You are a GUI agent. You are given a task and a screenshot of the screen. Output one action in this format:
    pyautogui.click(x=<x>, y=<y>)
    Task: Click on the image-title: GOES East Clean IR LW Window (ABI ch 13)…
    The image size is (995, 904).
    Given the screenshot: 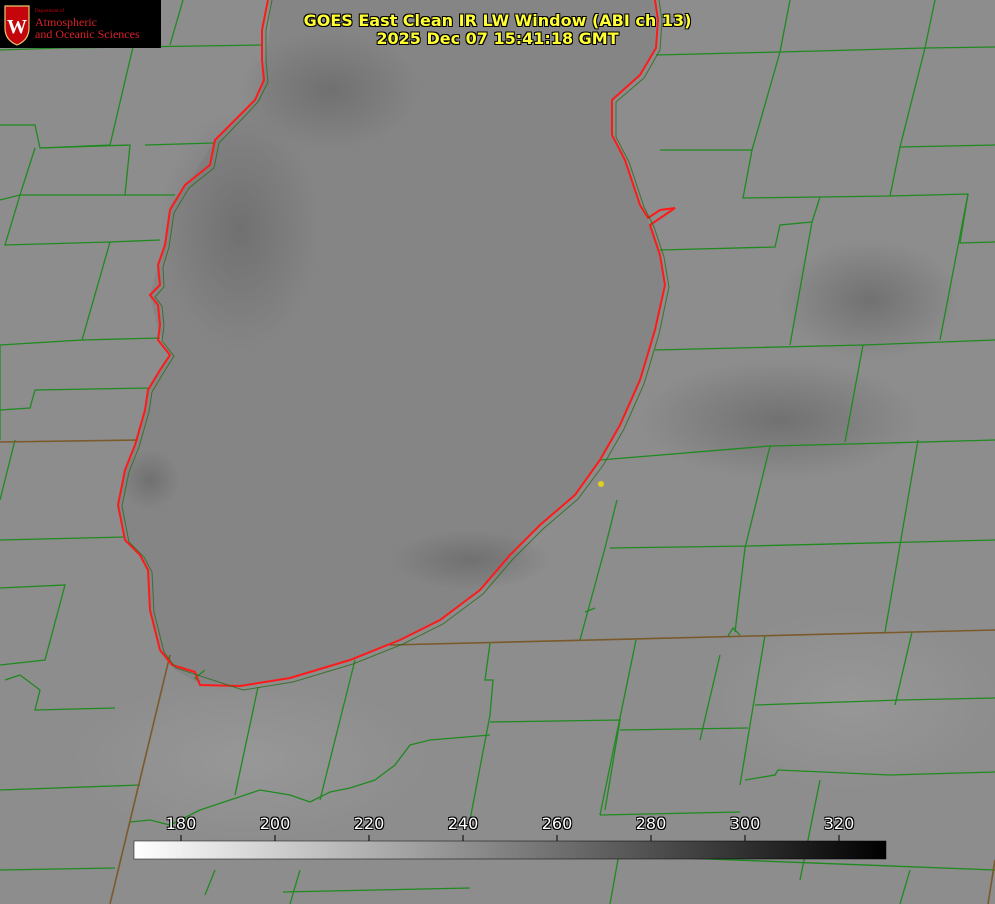 What is the action you would take?
    pyautogui.click(x=497, y=30)
    